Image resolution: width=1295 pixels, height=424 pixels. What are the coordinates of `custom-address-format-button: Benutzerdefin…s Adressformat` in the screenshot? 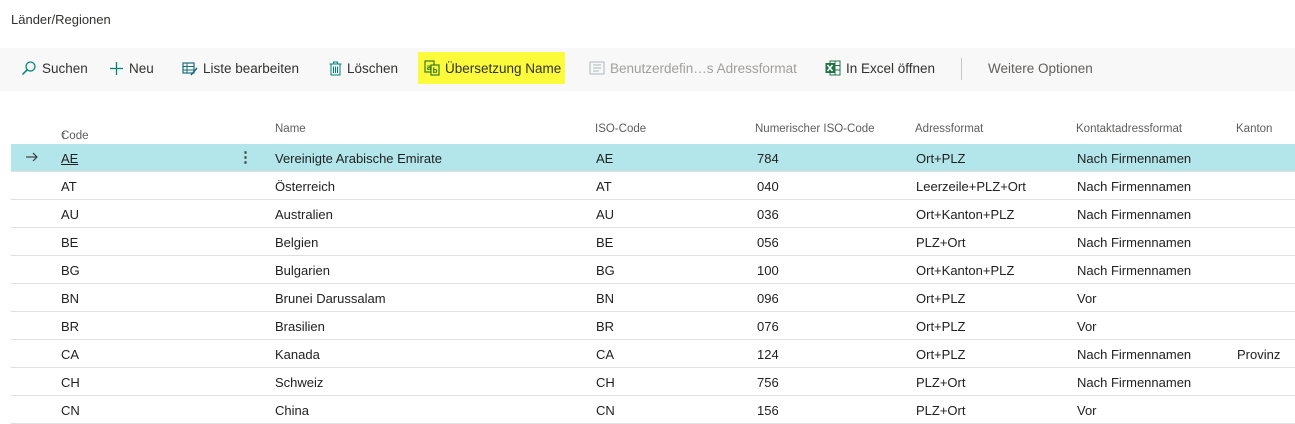 It's located at (693, 68).